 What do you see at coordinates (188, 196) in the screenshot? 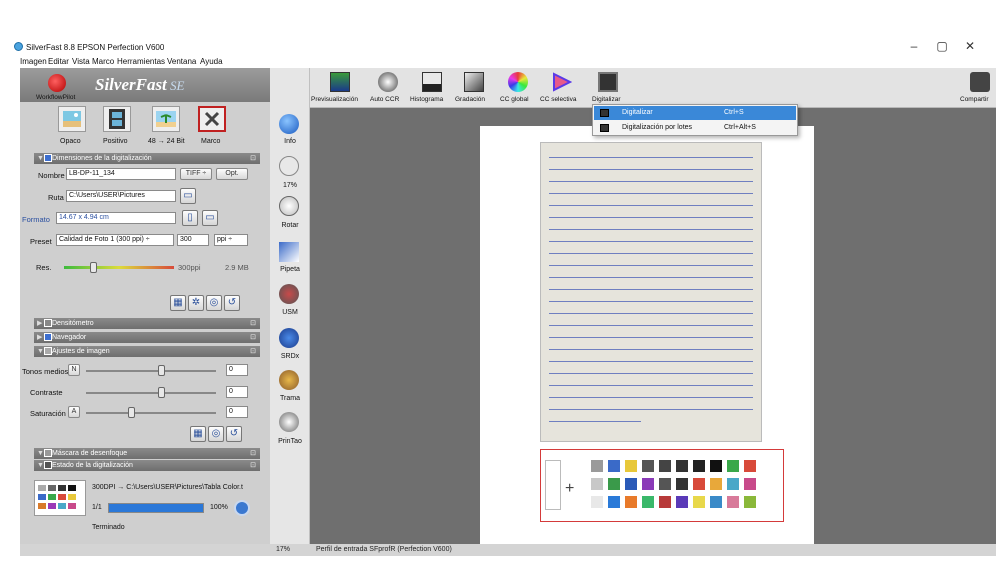
I see `folder-icon: ▭` at bounding box center [188, 196].